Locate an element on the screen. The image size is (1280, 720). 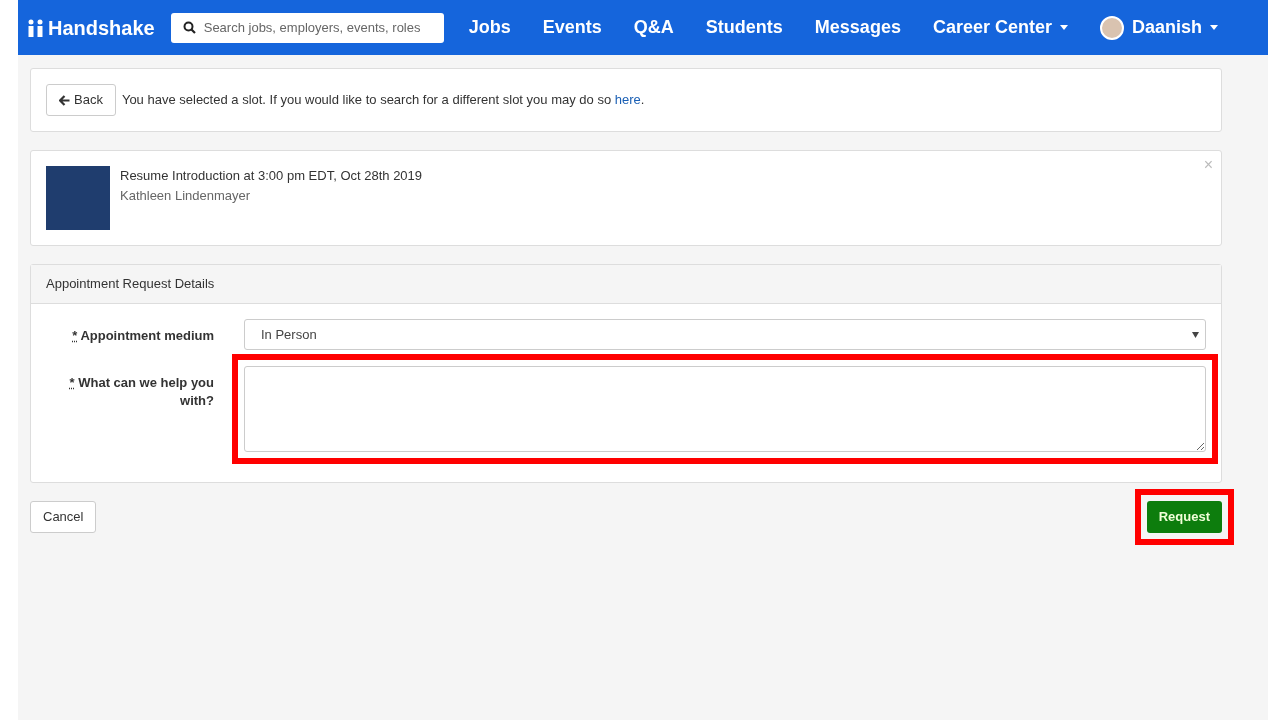
user-menu: Daanish is located at coordinates (1158, 27).